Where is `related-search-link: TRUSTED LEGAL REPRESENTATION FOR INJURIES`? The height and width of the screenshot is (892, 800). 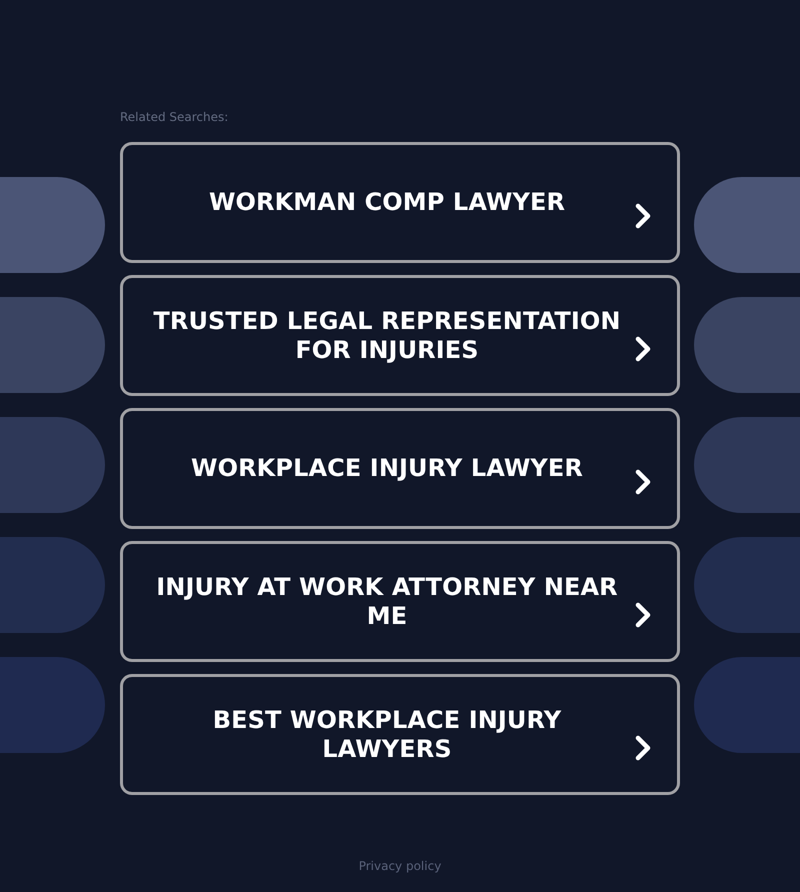 related-search-link: TRUSTED LEGAL REPRESENTATION FOR INJURIES is located at coordinates (400, 335).